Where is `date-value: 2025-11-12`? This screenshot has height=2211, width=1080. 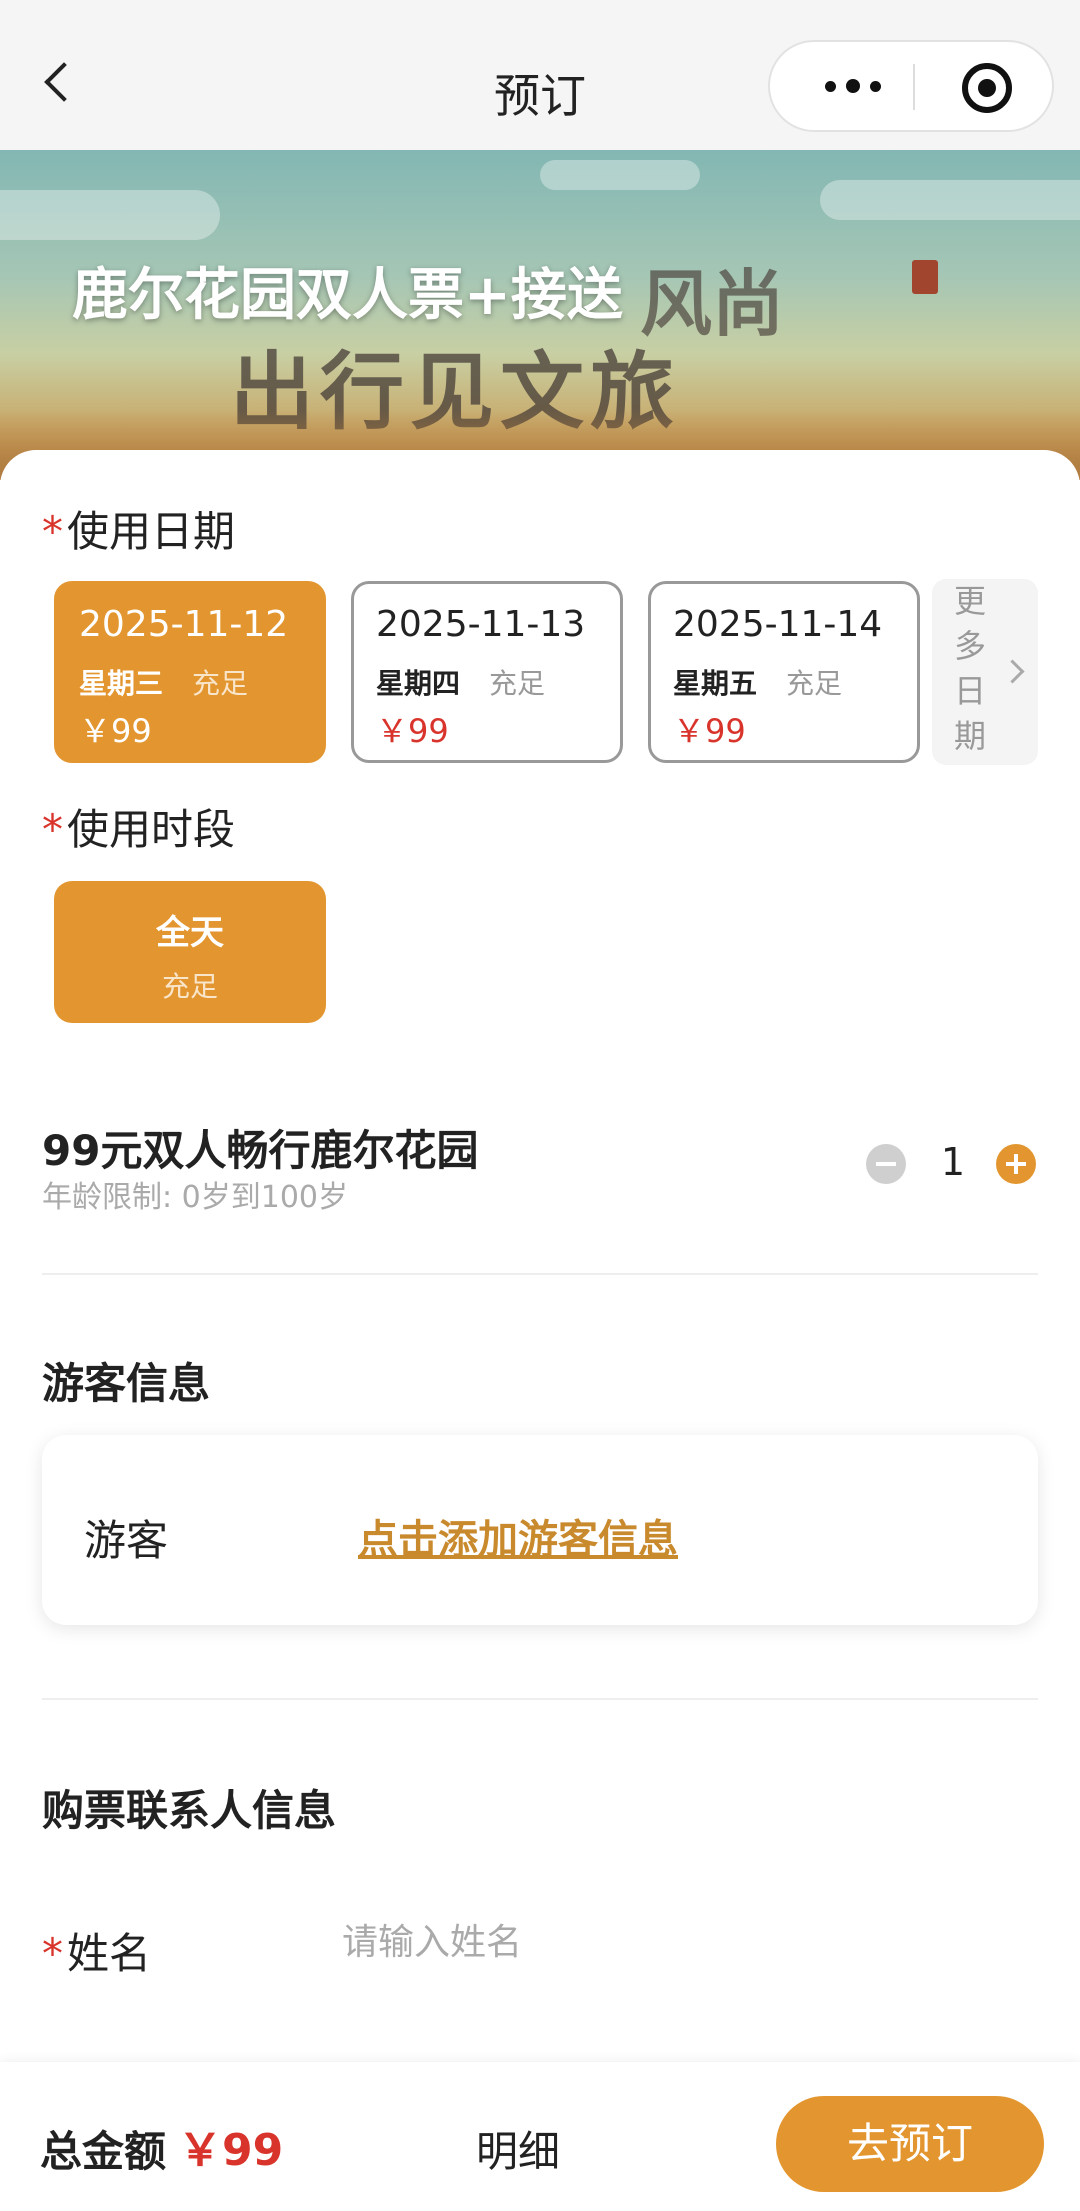 date-value: 2025-11-12 is located at coordinates (184, 624).